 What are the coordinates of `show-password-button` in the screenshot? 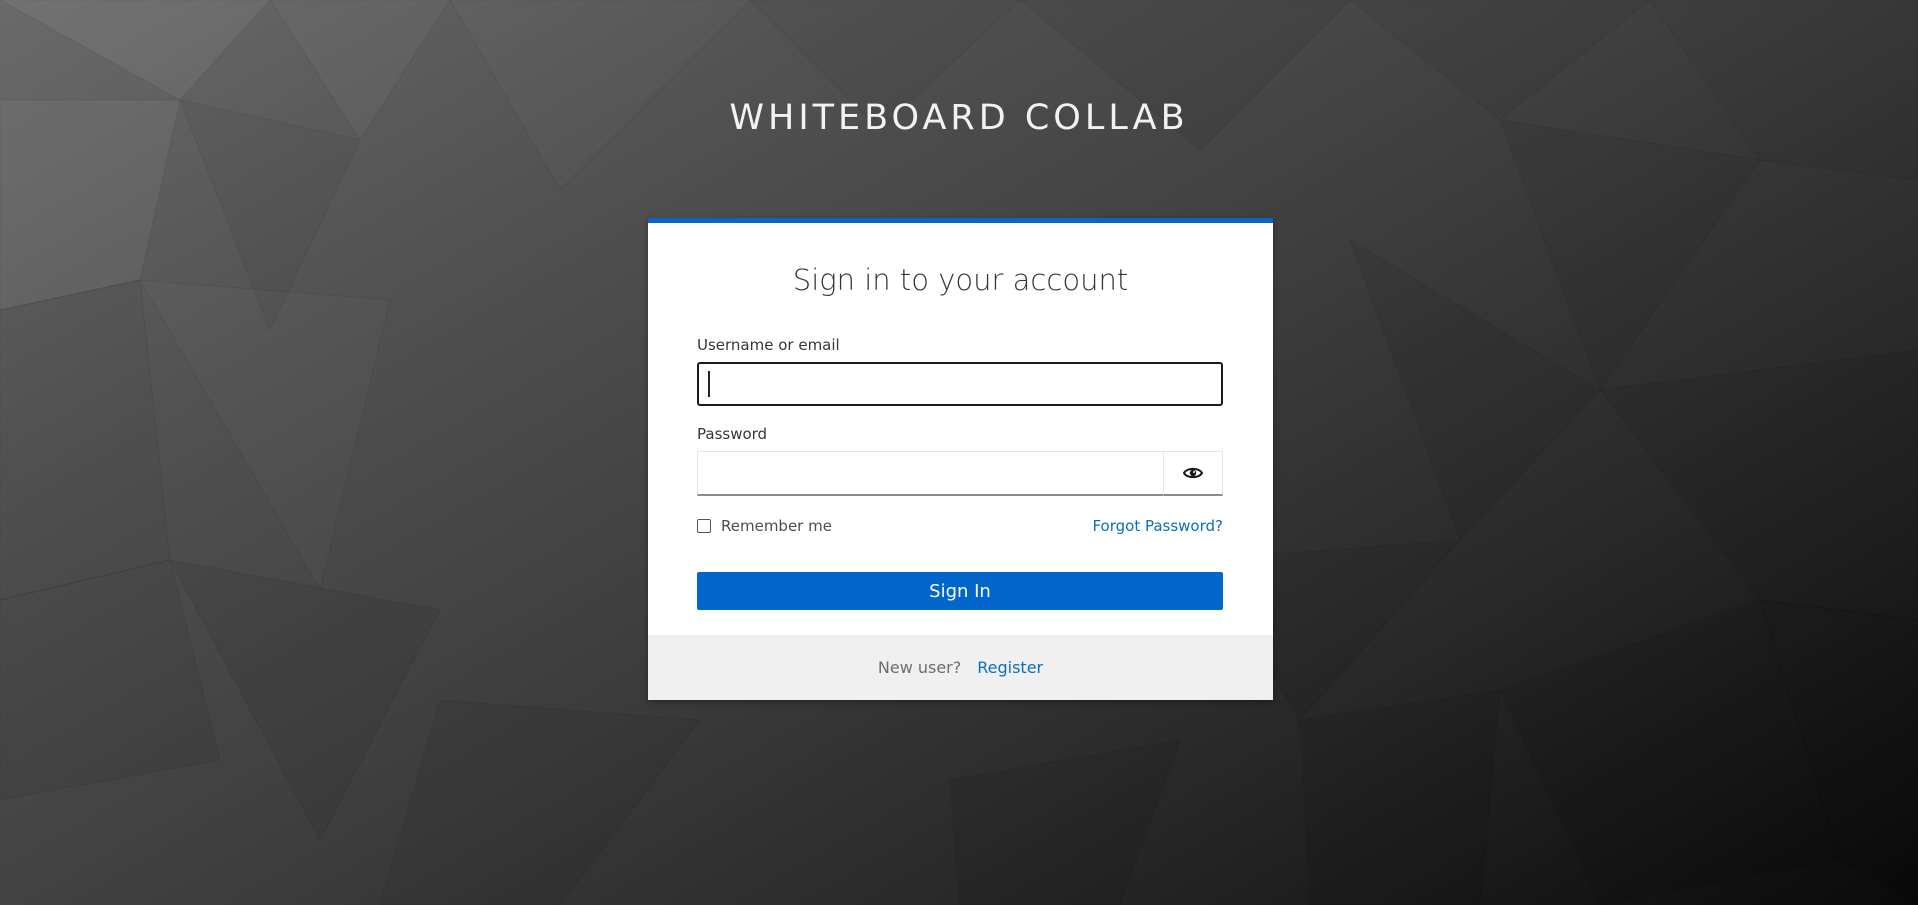 It's located at (1193, 473).